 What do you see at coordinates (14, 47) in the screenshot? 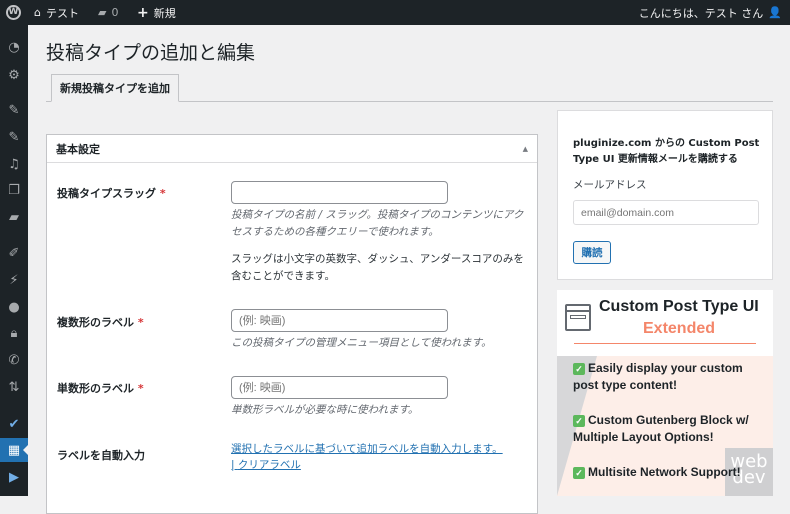
I see `dashboard-icon: ◔` at bounding box center [14, 47].